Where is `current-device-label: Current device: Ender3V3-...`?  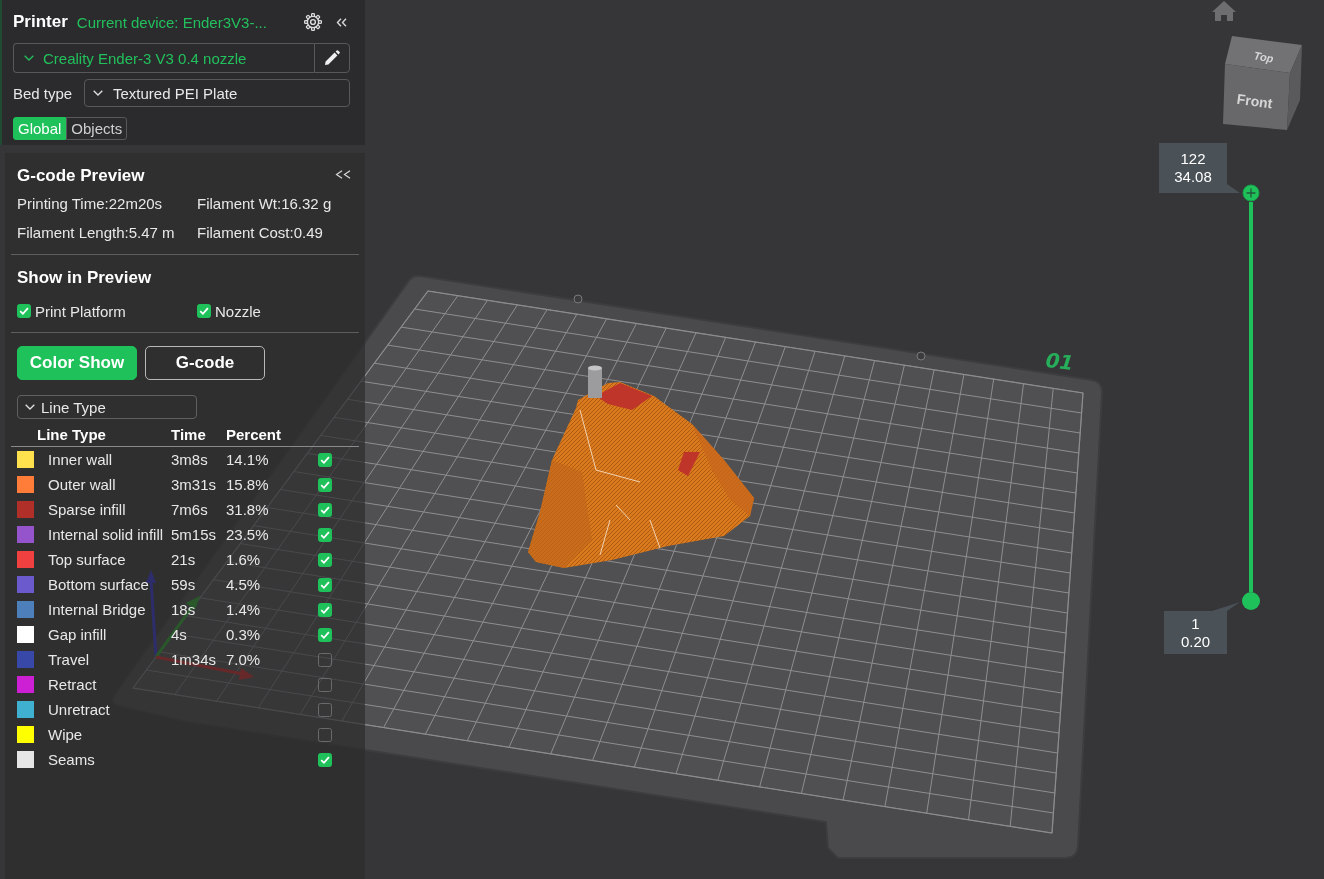
current-device-label: Current device: Ender3V3-... is located at coordinates (171, 22).